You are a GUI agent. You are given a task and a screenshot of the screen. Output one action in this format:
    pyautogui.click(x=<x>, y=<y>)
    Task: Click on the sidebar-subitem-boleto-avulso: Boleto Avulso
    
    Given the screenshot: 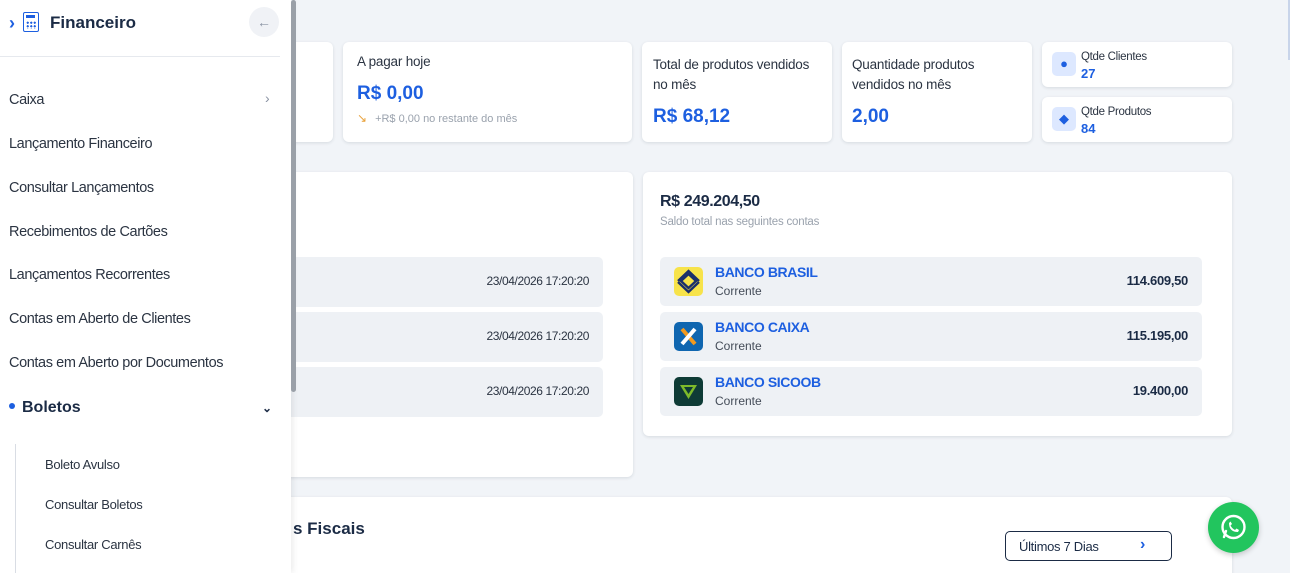 What is the action you would take?
    pyautogui.click(x=82, y=464)
    